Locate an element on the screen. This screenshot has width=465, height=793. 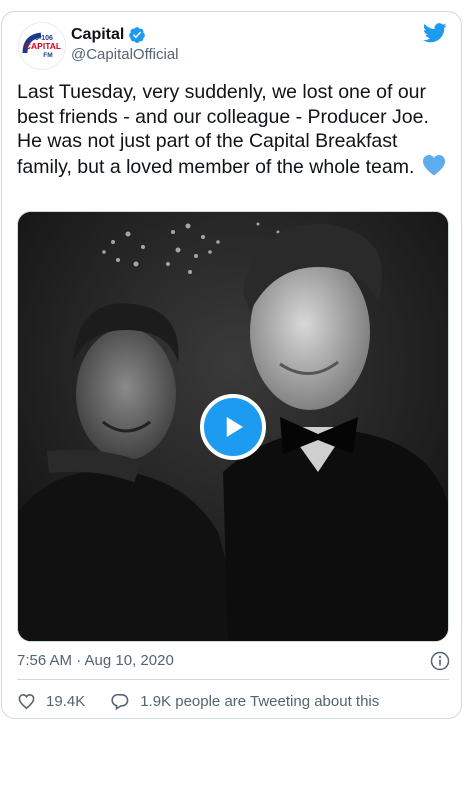
twitter-bird-icon is located at coordinates (435, 33).